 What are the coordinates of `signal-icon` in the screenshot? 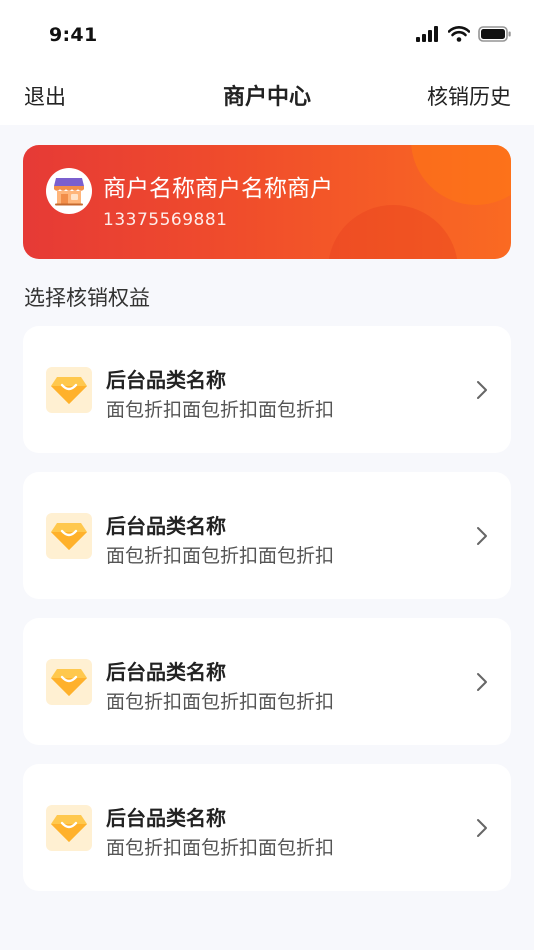 It's located at (427, 34).